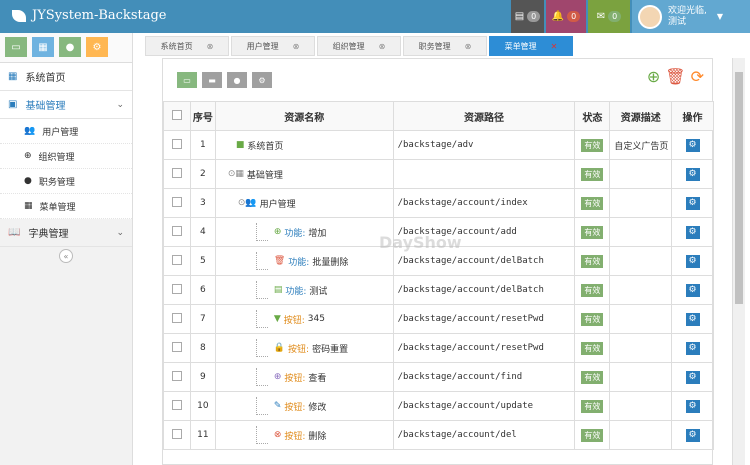 The height and width of the screenshot is (465, 750). Describe the element at coordinates (202, 116) in the screenshot. I see `col-no: 序号` at that location.